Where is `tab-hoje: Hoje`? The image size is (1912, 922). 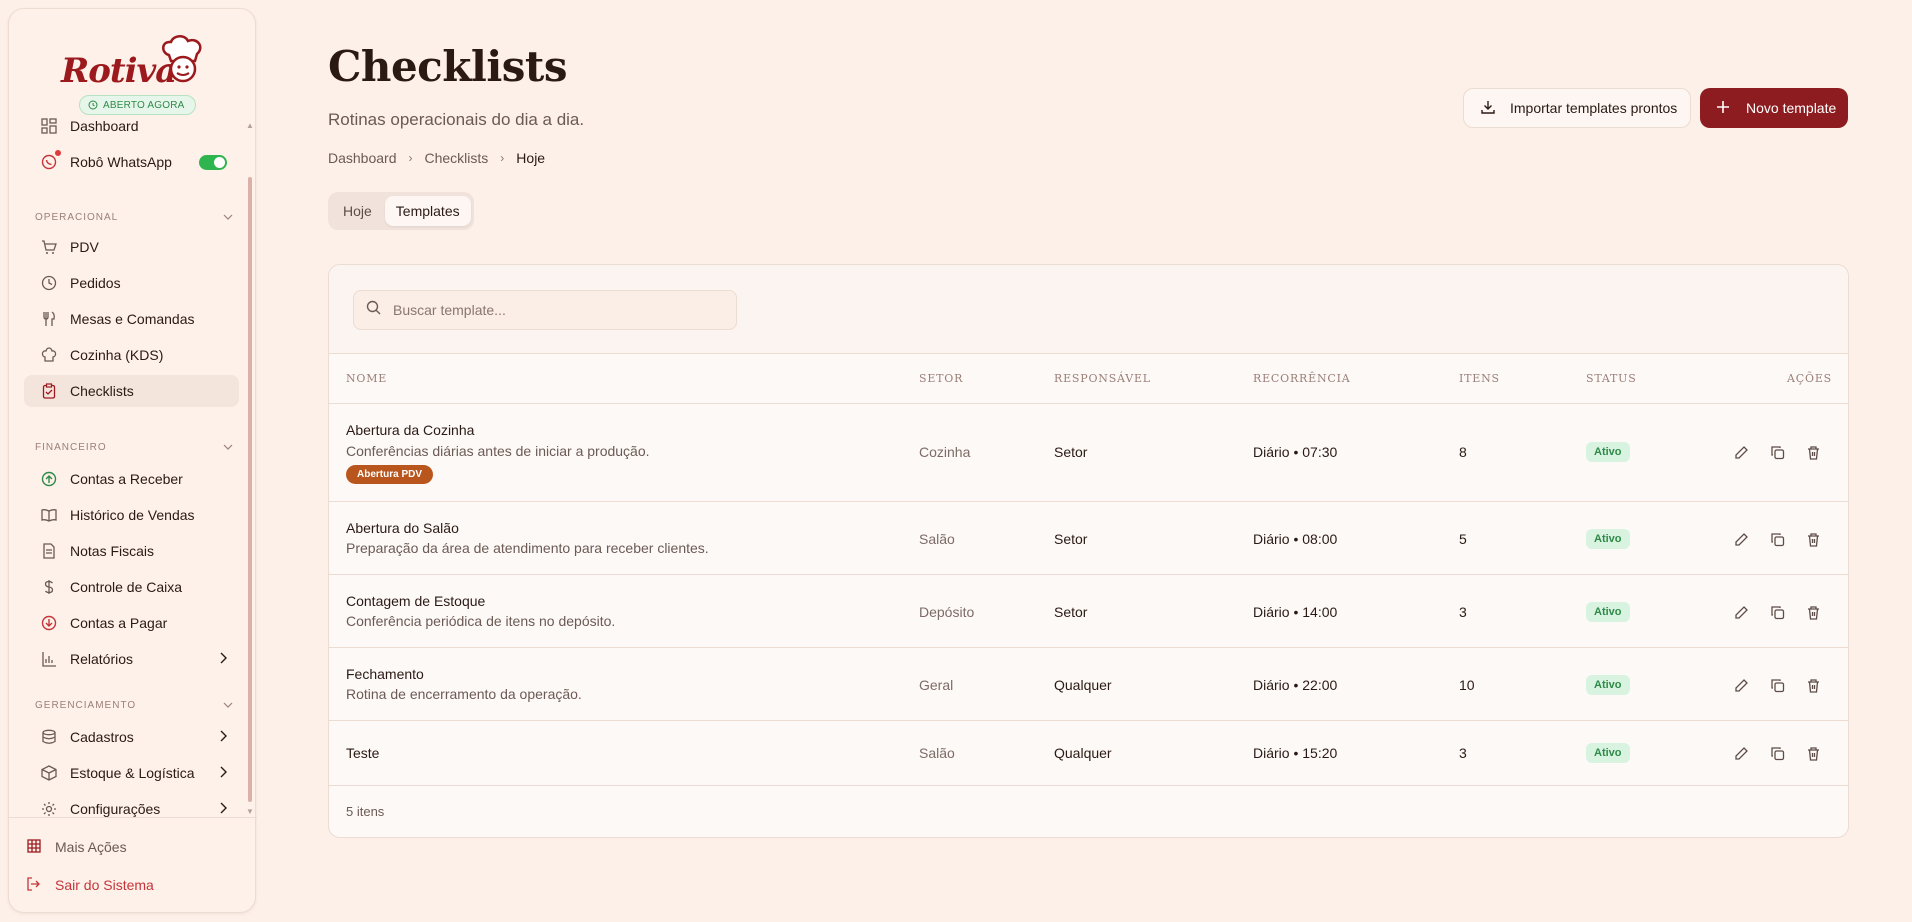
tab-hoje: Hoje is located at coordinates (357, 211).